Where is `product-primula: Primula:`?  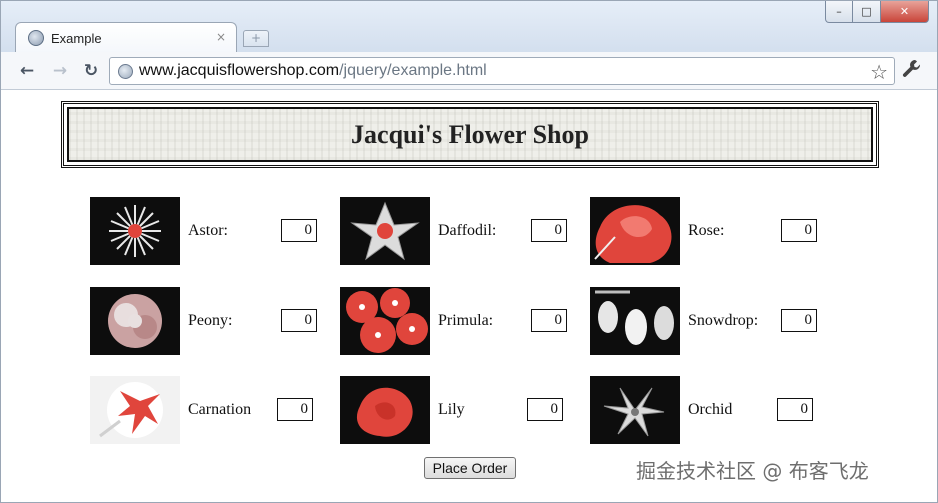 product-primula: Primula: is located at coordinates (460, 321).